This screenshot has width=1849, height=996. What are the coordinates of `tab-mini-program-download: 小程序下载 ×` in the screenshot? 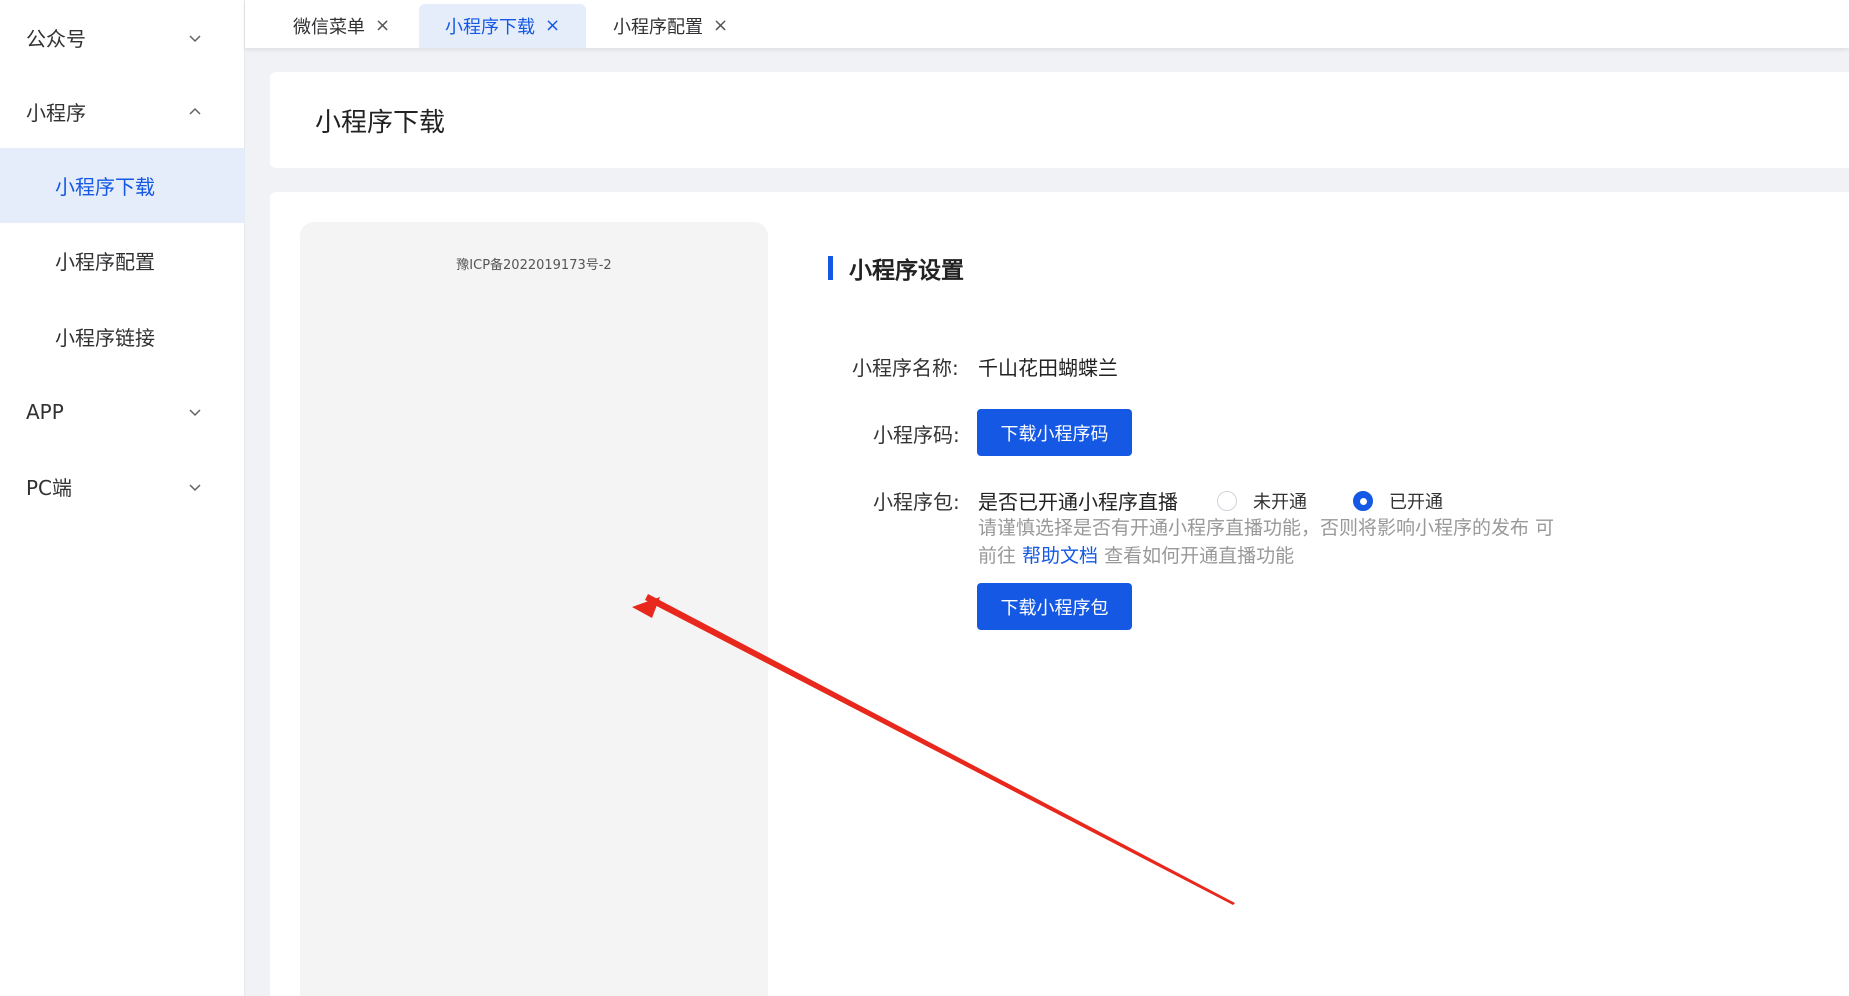 It's located at (503, 26).